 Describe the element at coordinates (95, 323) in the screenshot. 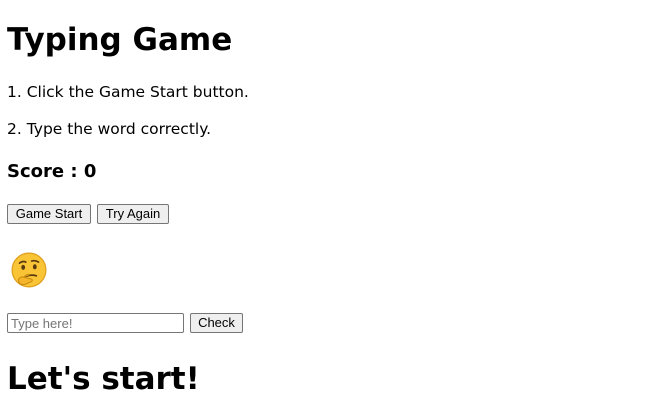

I see `word-input` at that location.